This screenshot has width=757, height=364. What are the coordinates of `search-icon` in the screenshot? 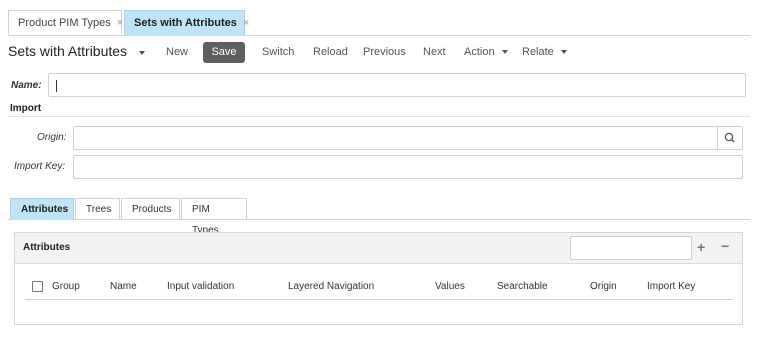 It's located at (729, 137).